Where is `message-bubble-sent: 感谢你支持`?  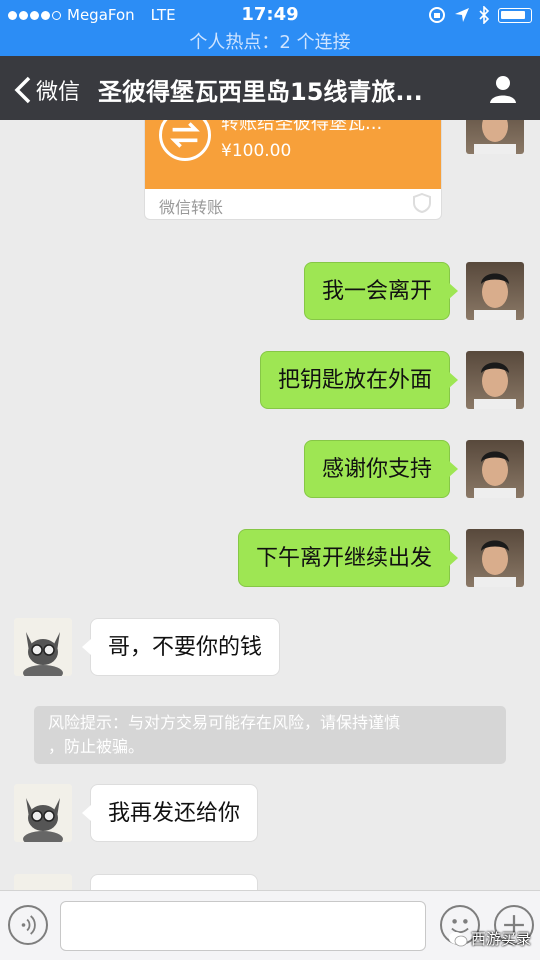 message-bubble-sent: 感谢你支持 is located at coordinates (381, 469).